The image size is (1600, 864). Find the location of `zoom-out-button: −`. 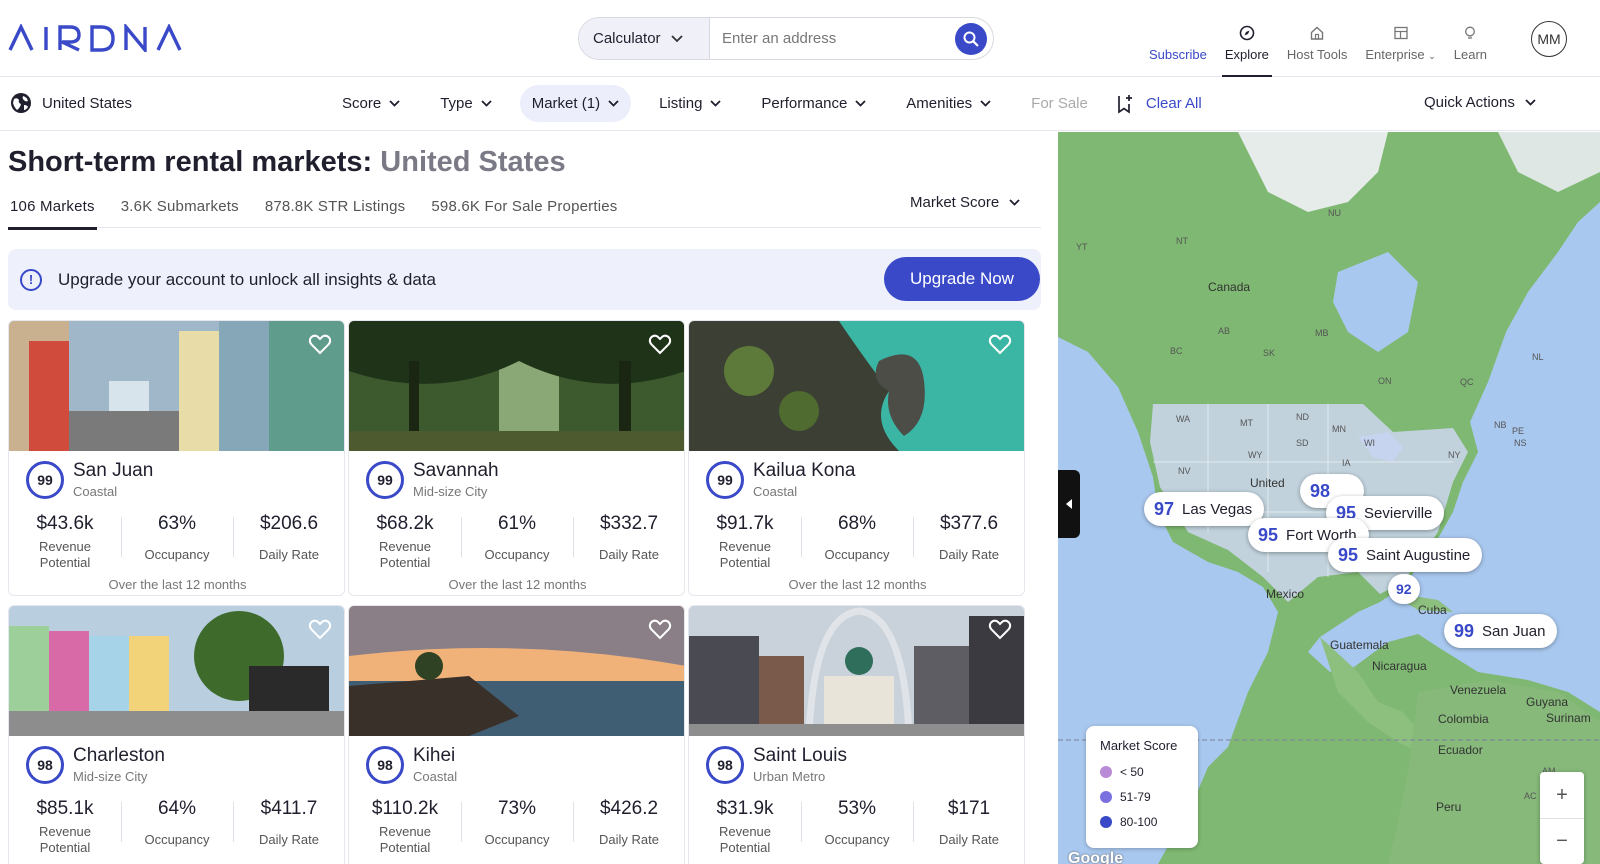

zoom-out-button: − is located at coordinates (1562, 841).